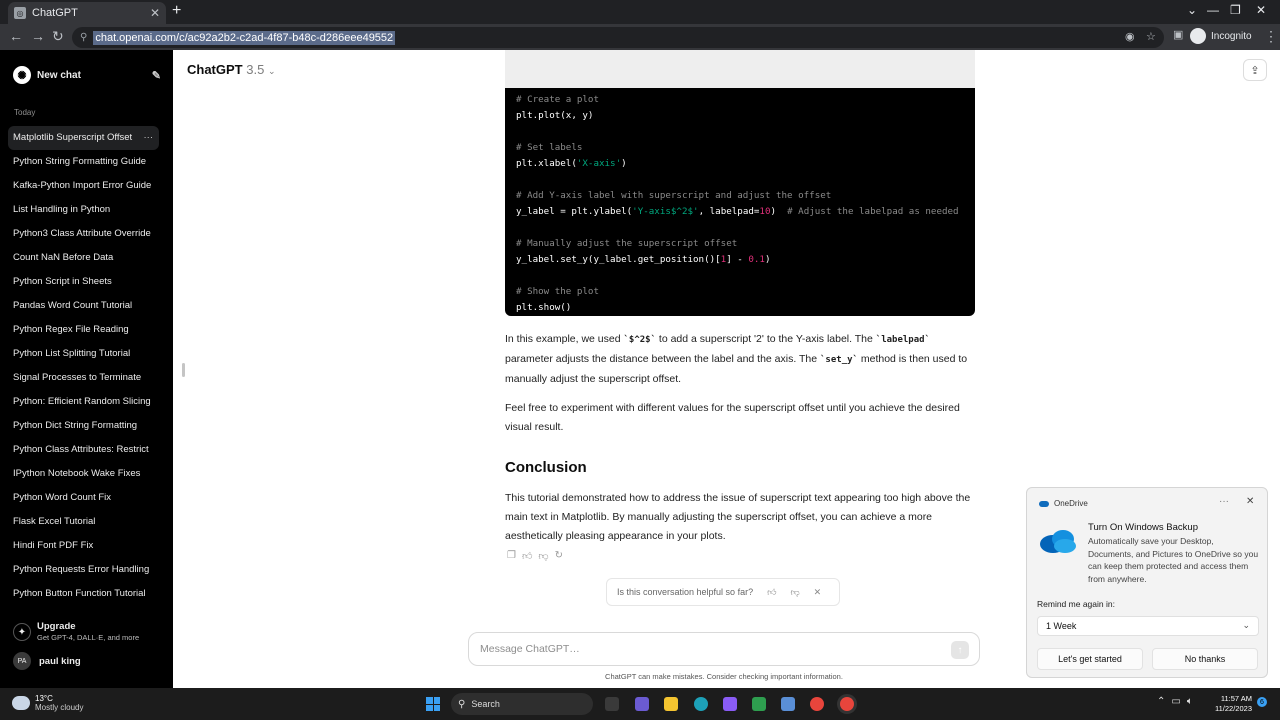 This screenshot has width=1280, height=720. I want to click on clock: 11:57 AM 11/22/2023, so click(1231, 704).